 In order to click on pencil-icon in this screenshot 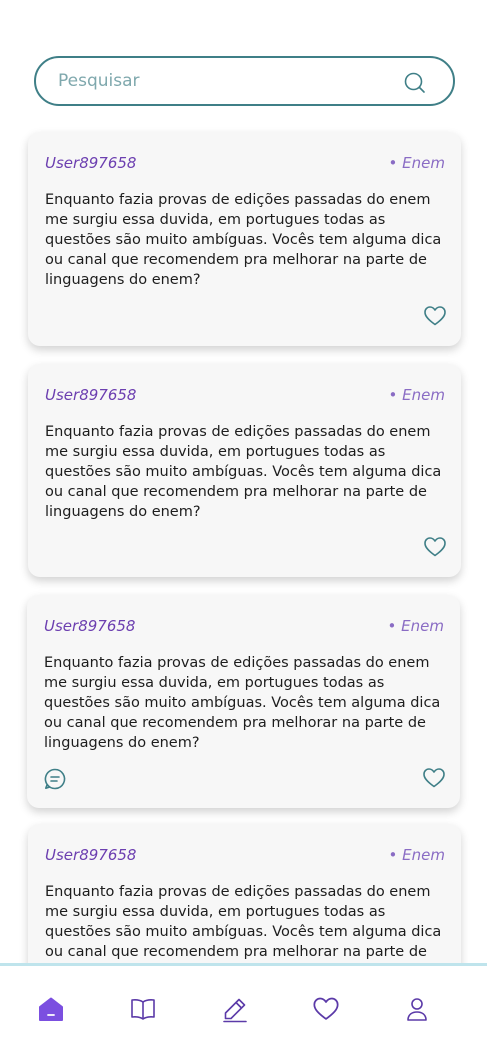, I will do `click(235, 1009)`.